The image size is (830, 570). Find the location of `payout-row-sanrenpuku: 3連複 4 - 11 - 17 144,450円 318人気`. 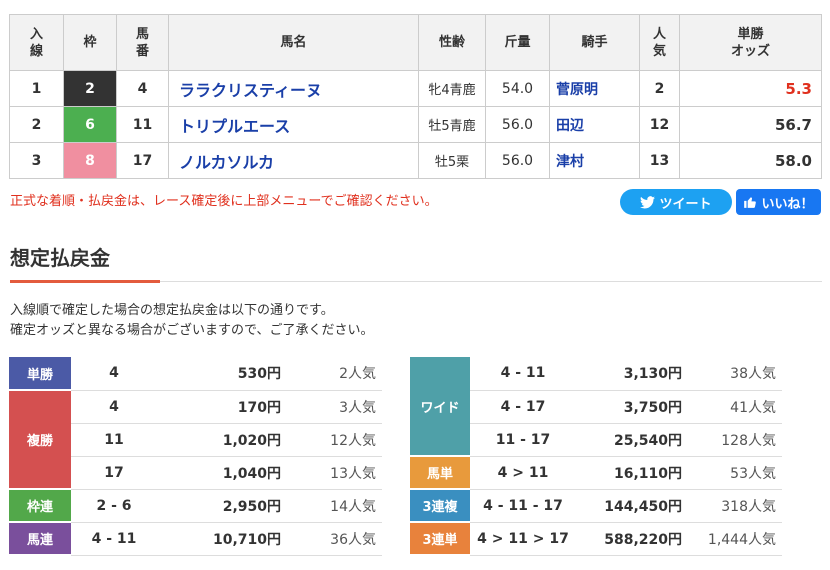

payout-row-sanrenpuku: 3連複 4 - 11 - 17 144,450円 318人気 is located at coordinates (596, 506).